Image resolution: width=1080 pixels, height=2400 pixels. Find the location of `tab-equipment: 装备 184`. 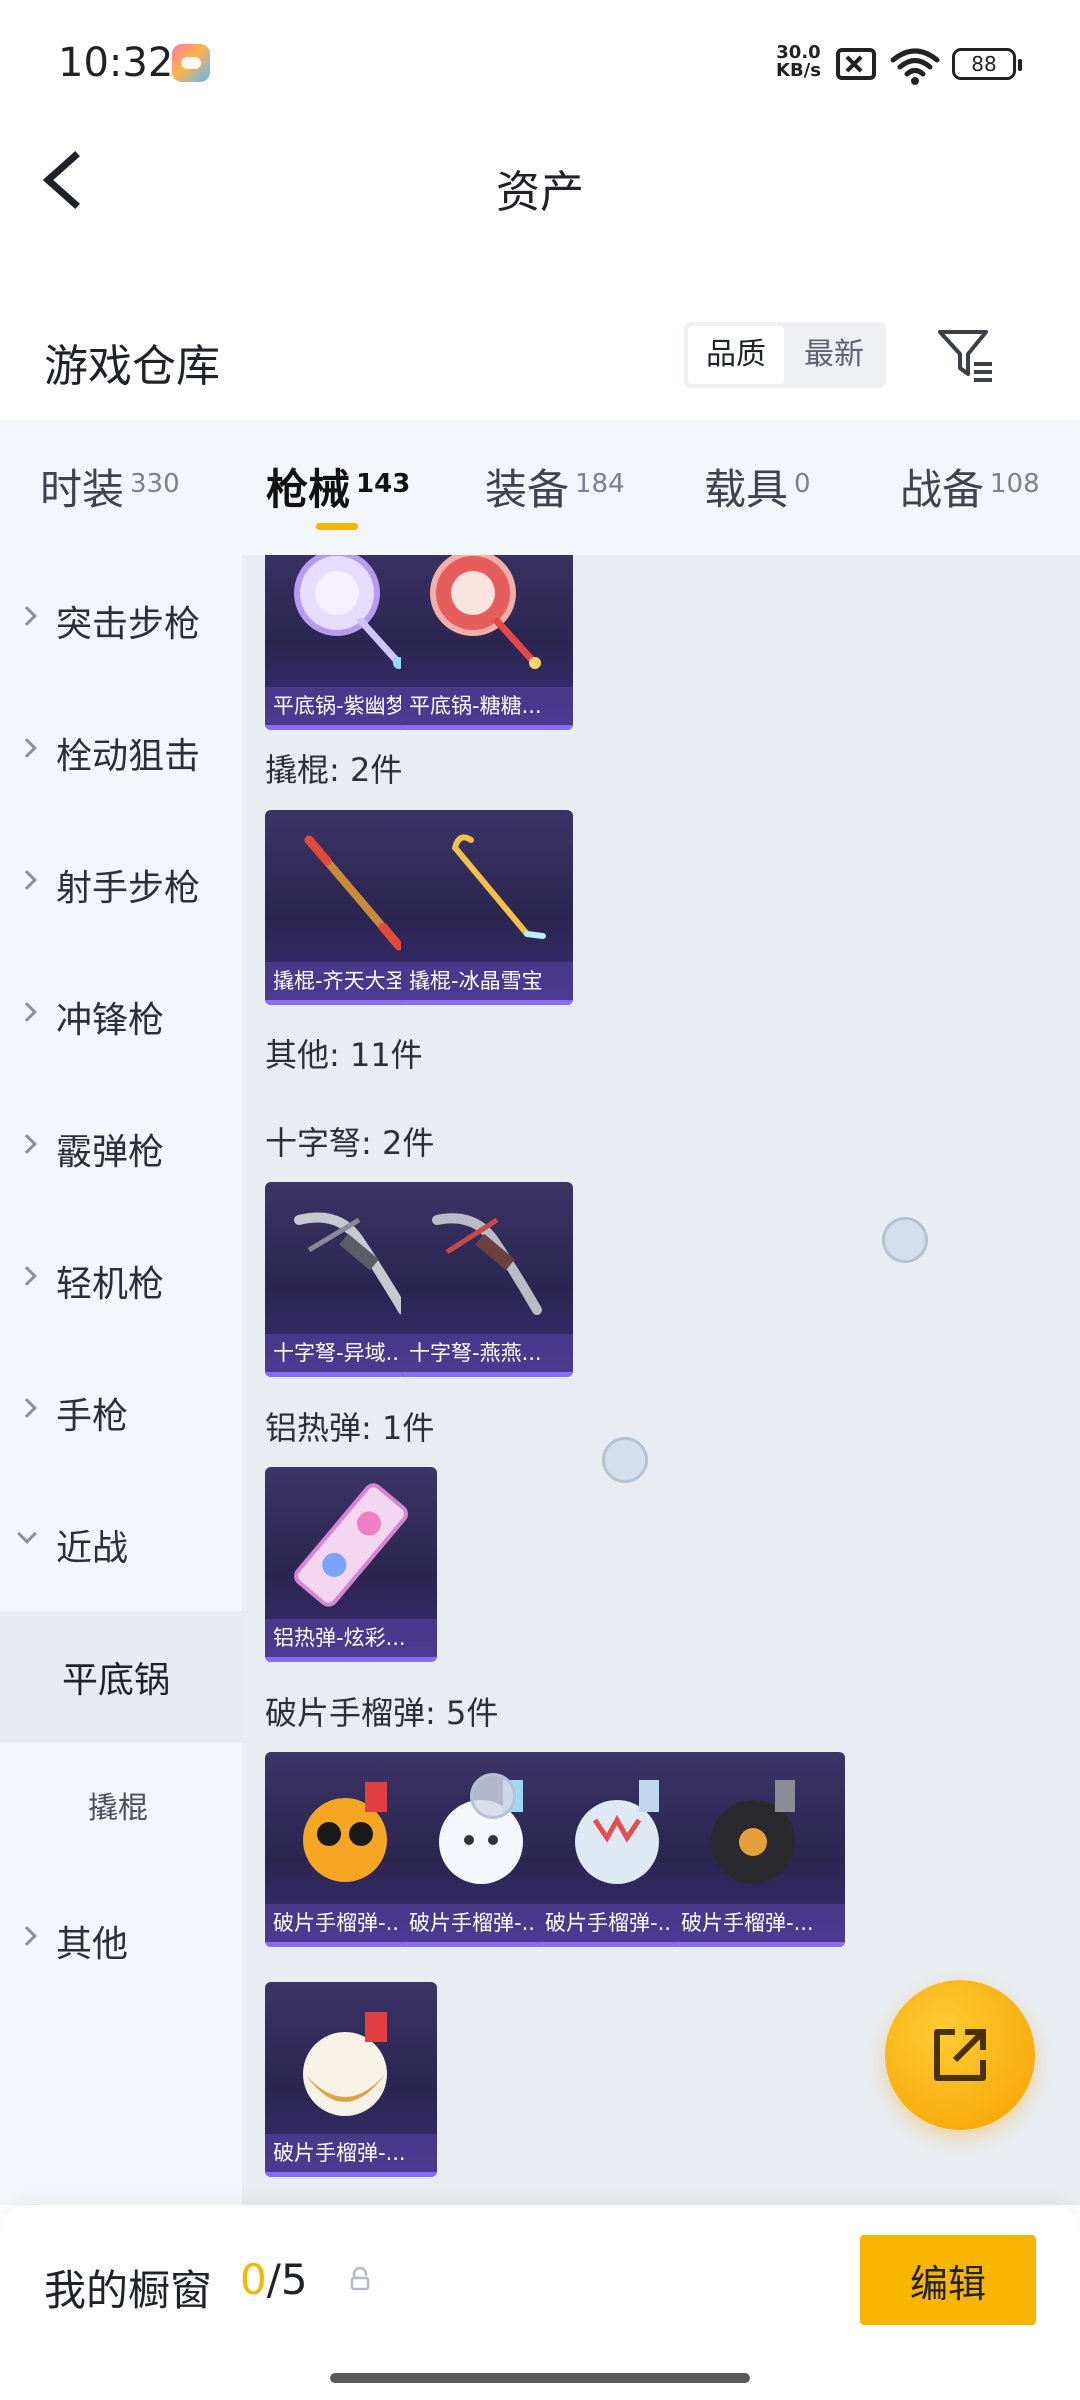

tab-equipment: 装备 184 is located at coordinates (555, 486).